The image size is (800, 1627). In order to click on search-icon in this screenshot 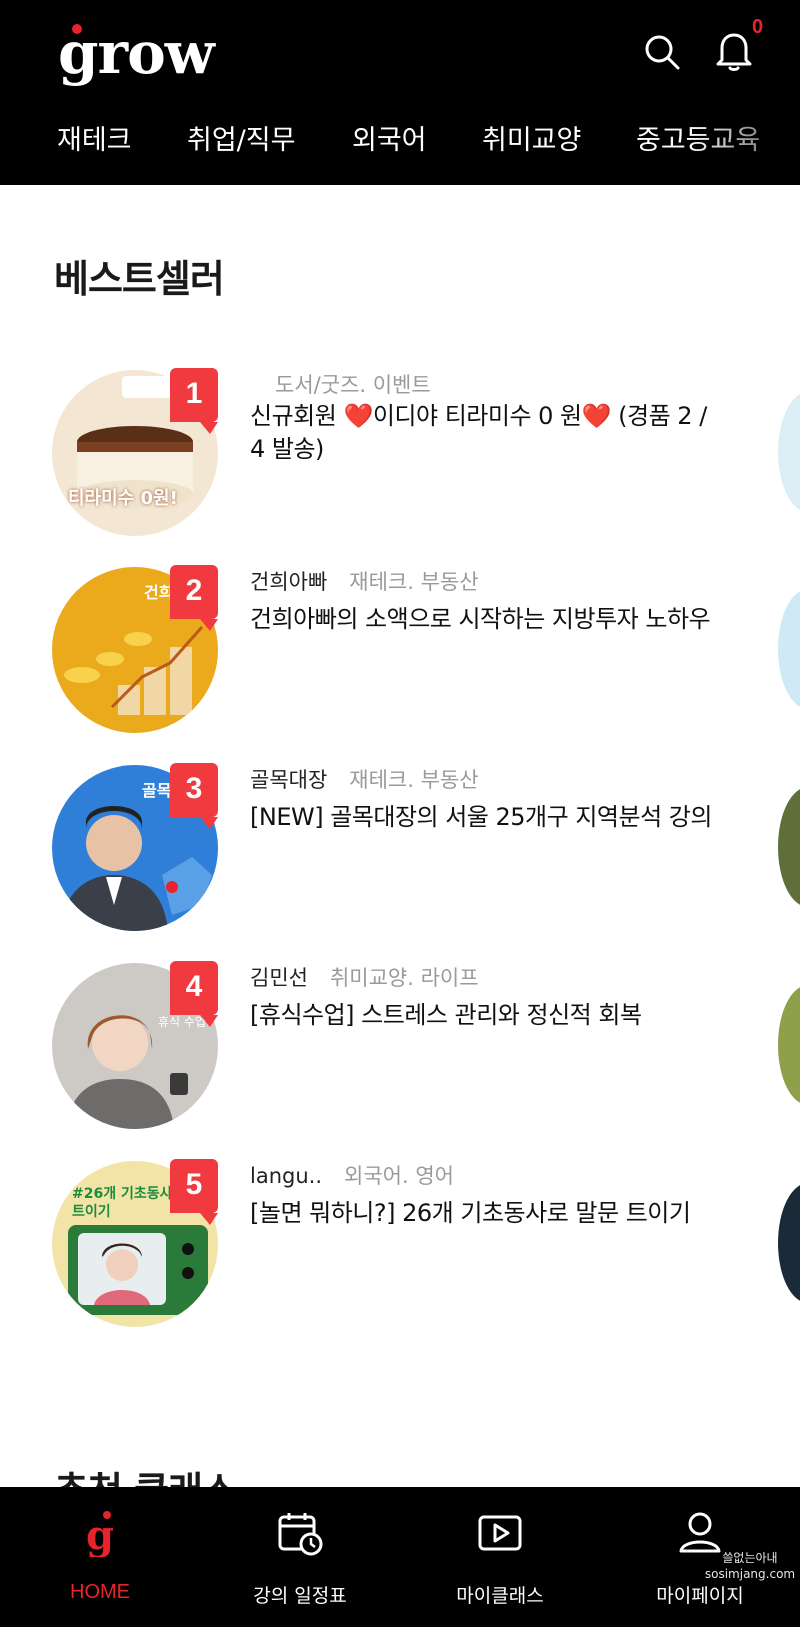, I will do `click(662, 52)`.